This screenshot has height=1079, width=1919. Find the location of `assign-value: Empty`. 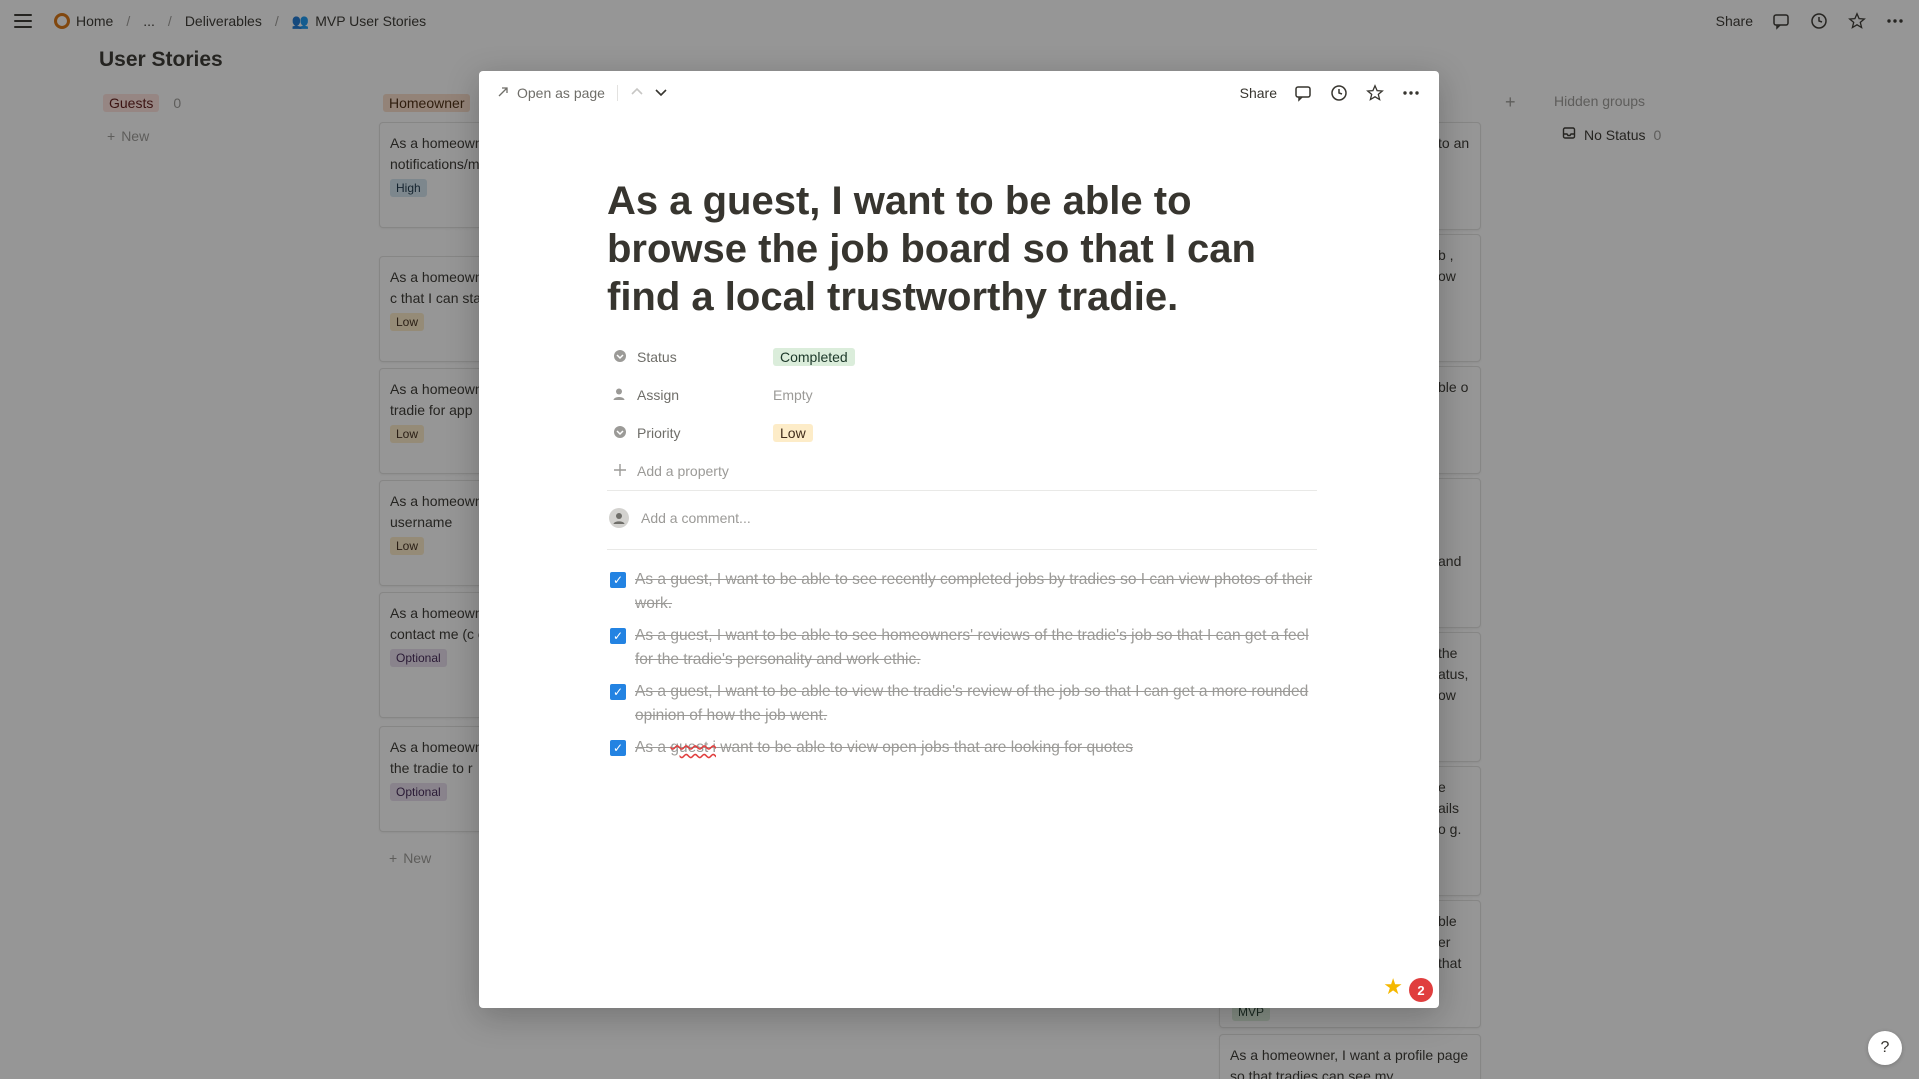

assign-value: Empty is located at coordinates (793, 395).